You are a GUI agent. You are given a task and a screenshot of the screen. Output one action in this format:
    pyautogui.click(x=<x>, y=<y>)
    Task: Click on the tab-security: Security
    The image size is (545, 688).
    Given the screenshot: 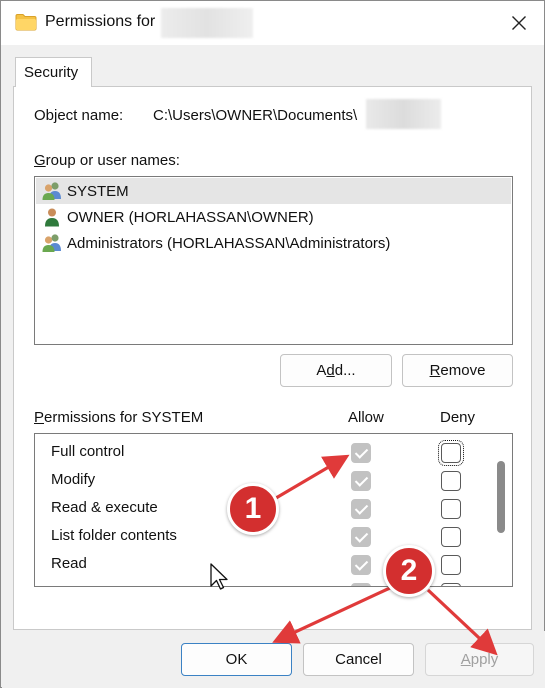 What is the action you would take?
    pyautogui.click(x=53, y=72)
    